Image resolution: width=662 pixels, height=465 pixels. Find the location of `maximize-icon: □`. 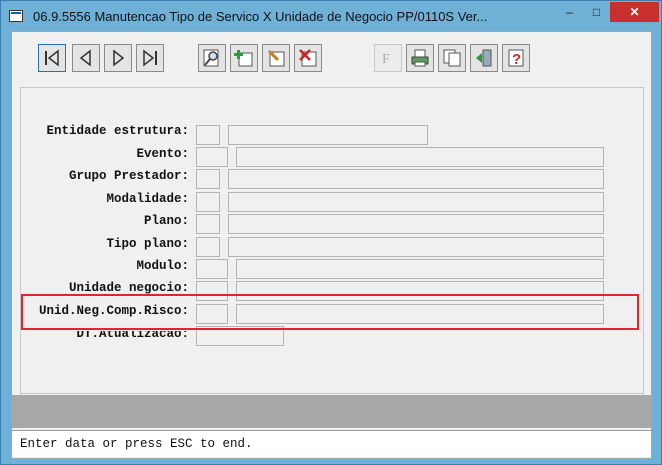

maximize-icon: □ is located at coordinates (596, 12).